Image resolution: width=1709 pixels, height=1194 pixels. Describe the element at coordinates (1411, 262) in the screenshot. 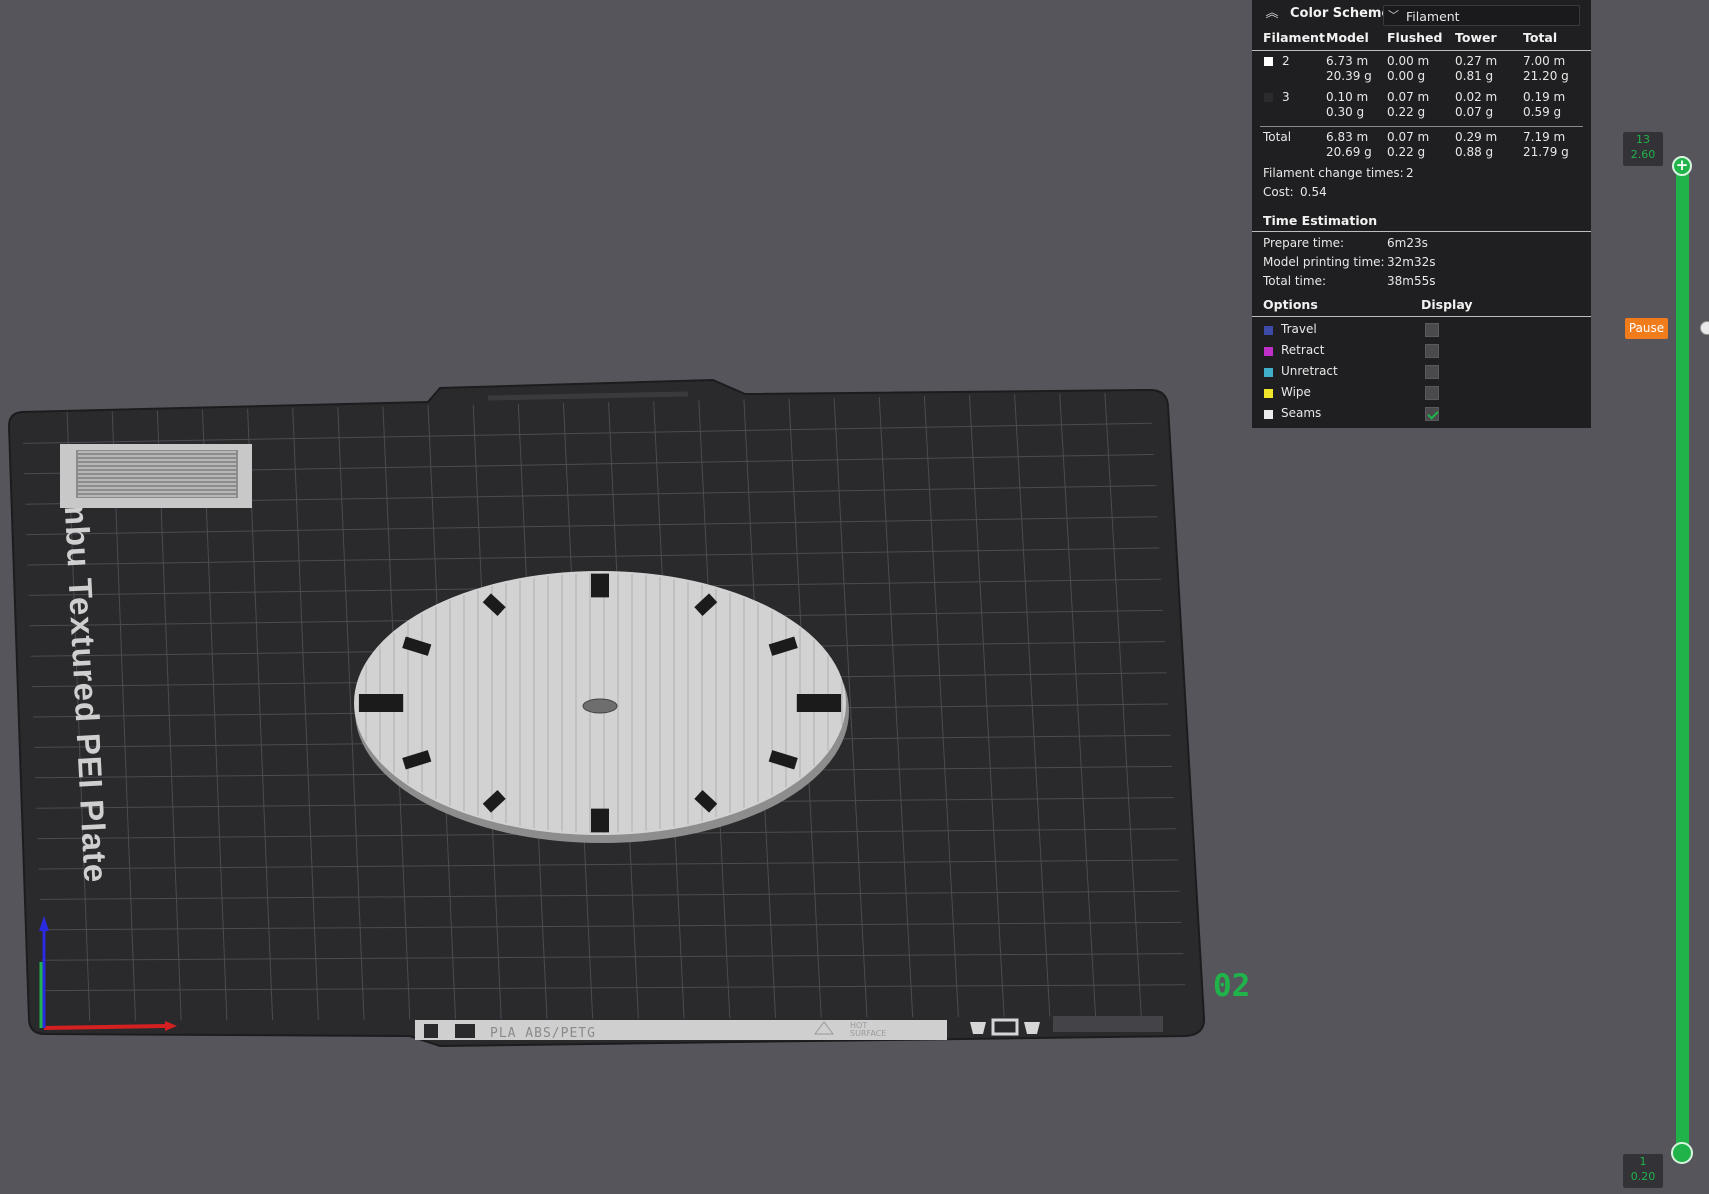

I see `model-time-value: 32m32s` at that location.